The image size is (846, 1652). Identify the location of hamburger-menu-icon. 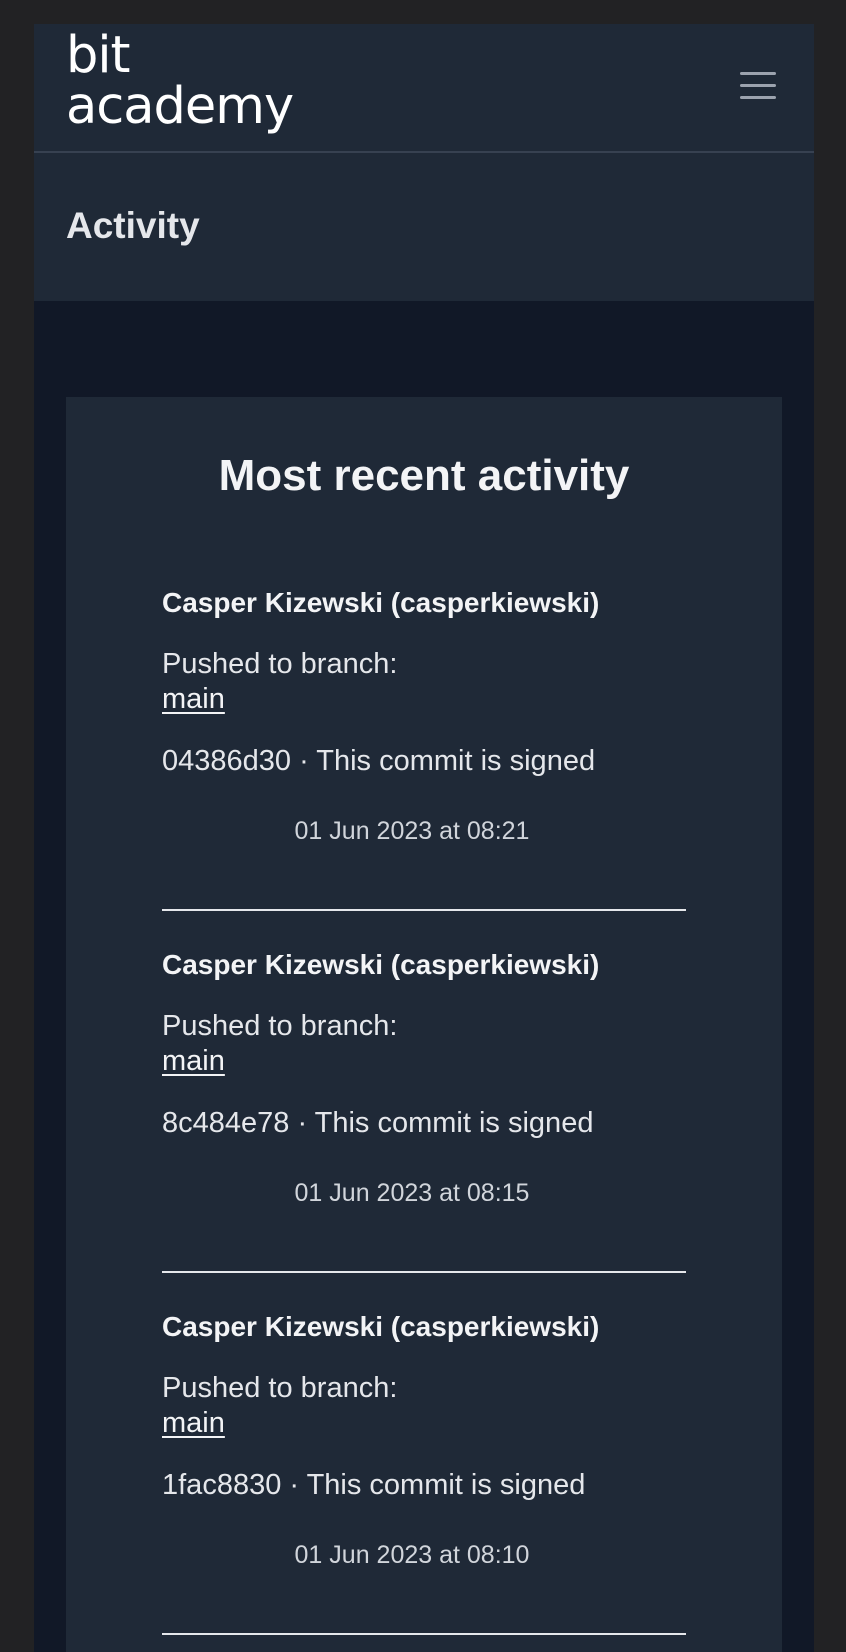
(758, 87).